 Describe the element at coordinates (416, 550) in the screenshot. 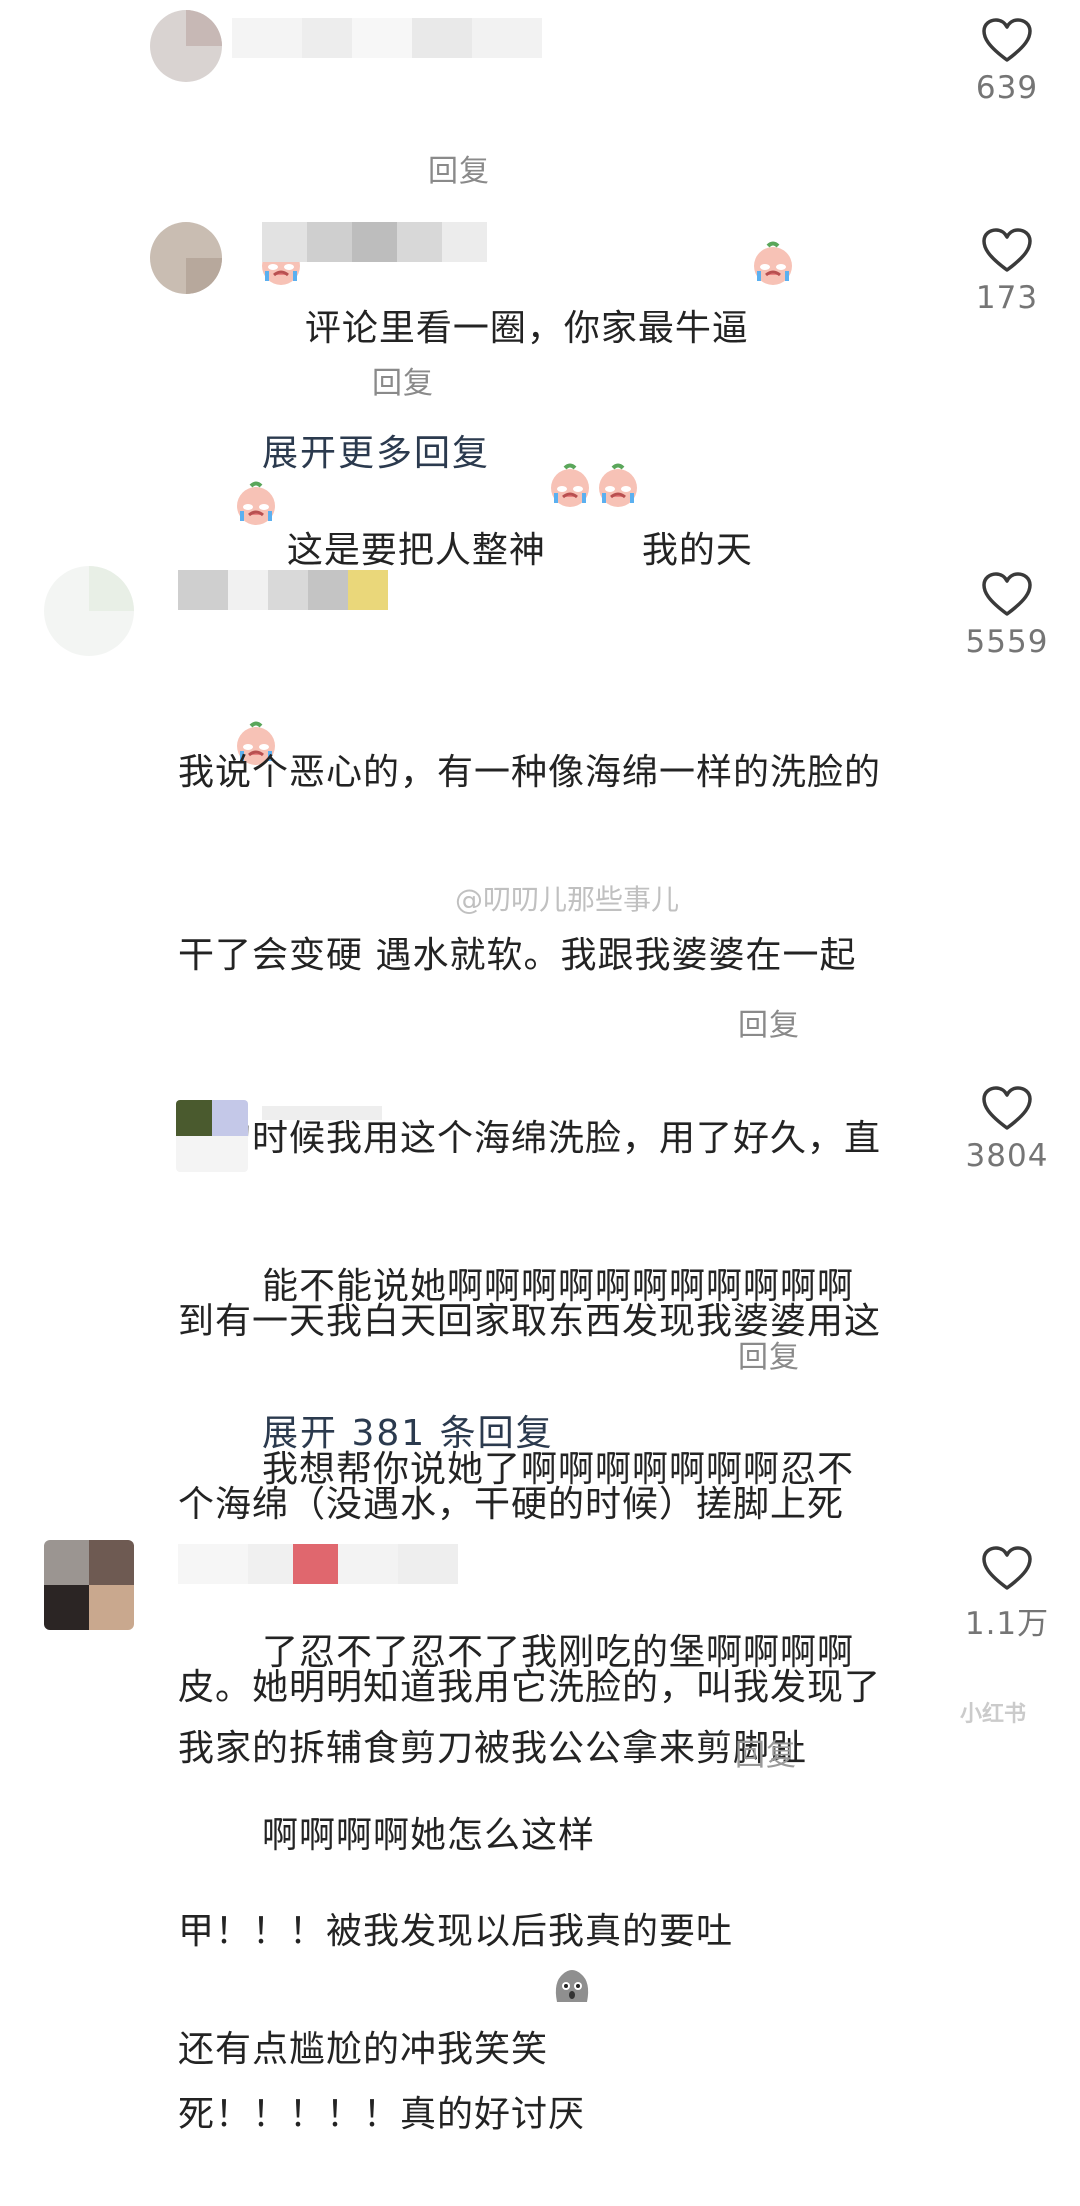

I see `comment-text-body: 这是要把人整神` at that location.